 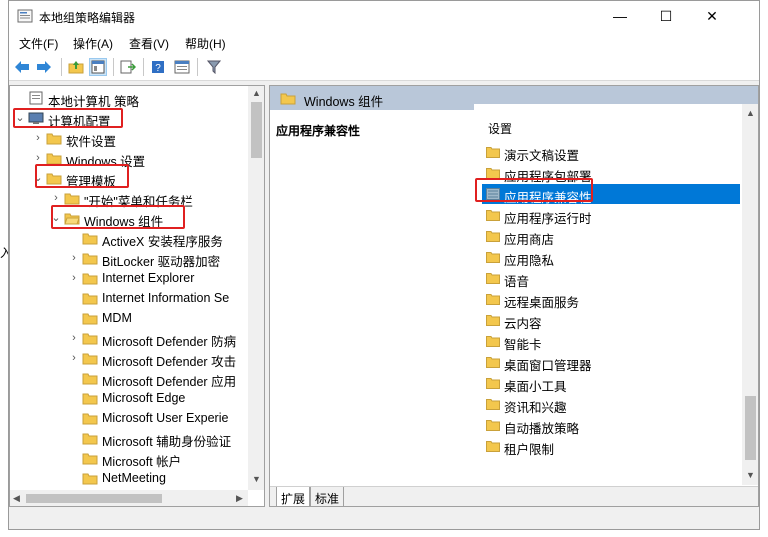 I want to click on arrow-right-icon, so click(x=44, y=67).